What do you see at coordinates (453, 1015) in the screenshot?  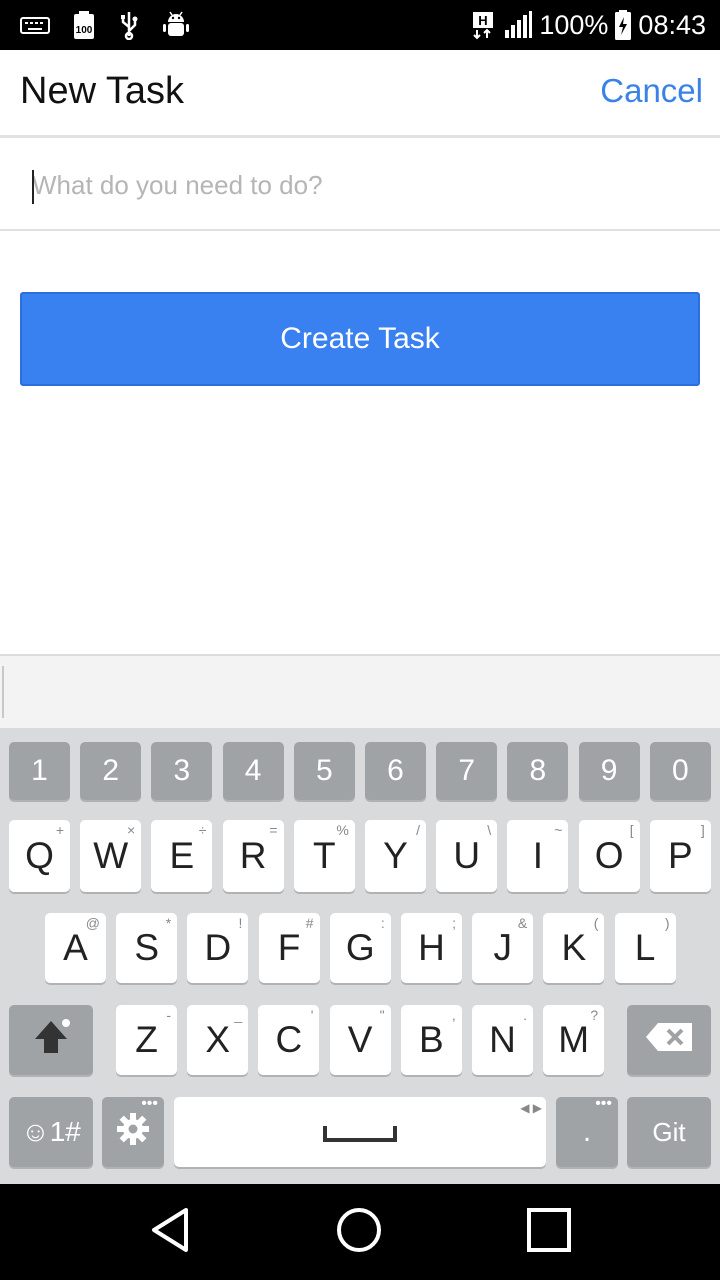 I see `key-secondary-label: ,` at bounding box center [453, 1015].